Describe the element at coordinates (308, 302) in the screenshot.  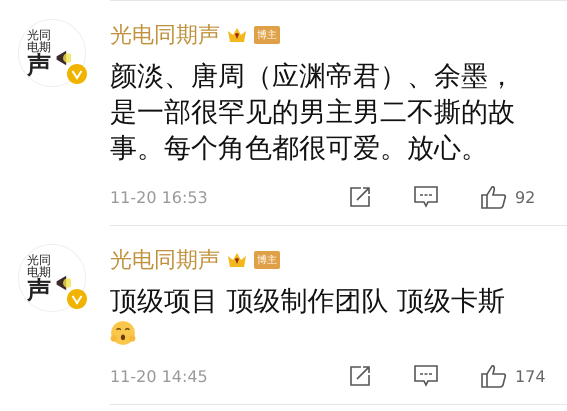
I see `comment-text: 顶级项目 顶级制作团队 顶级卡斯` at that location.